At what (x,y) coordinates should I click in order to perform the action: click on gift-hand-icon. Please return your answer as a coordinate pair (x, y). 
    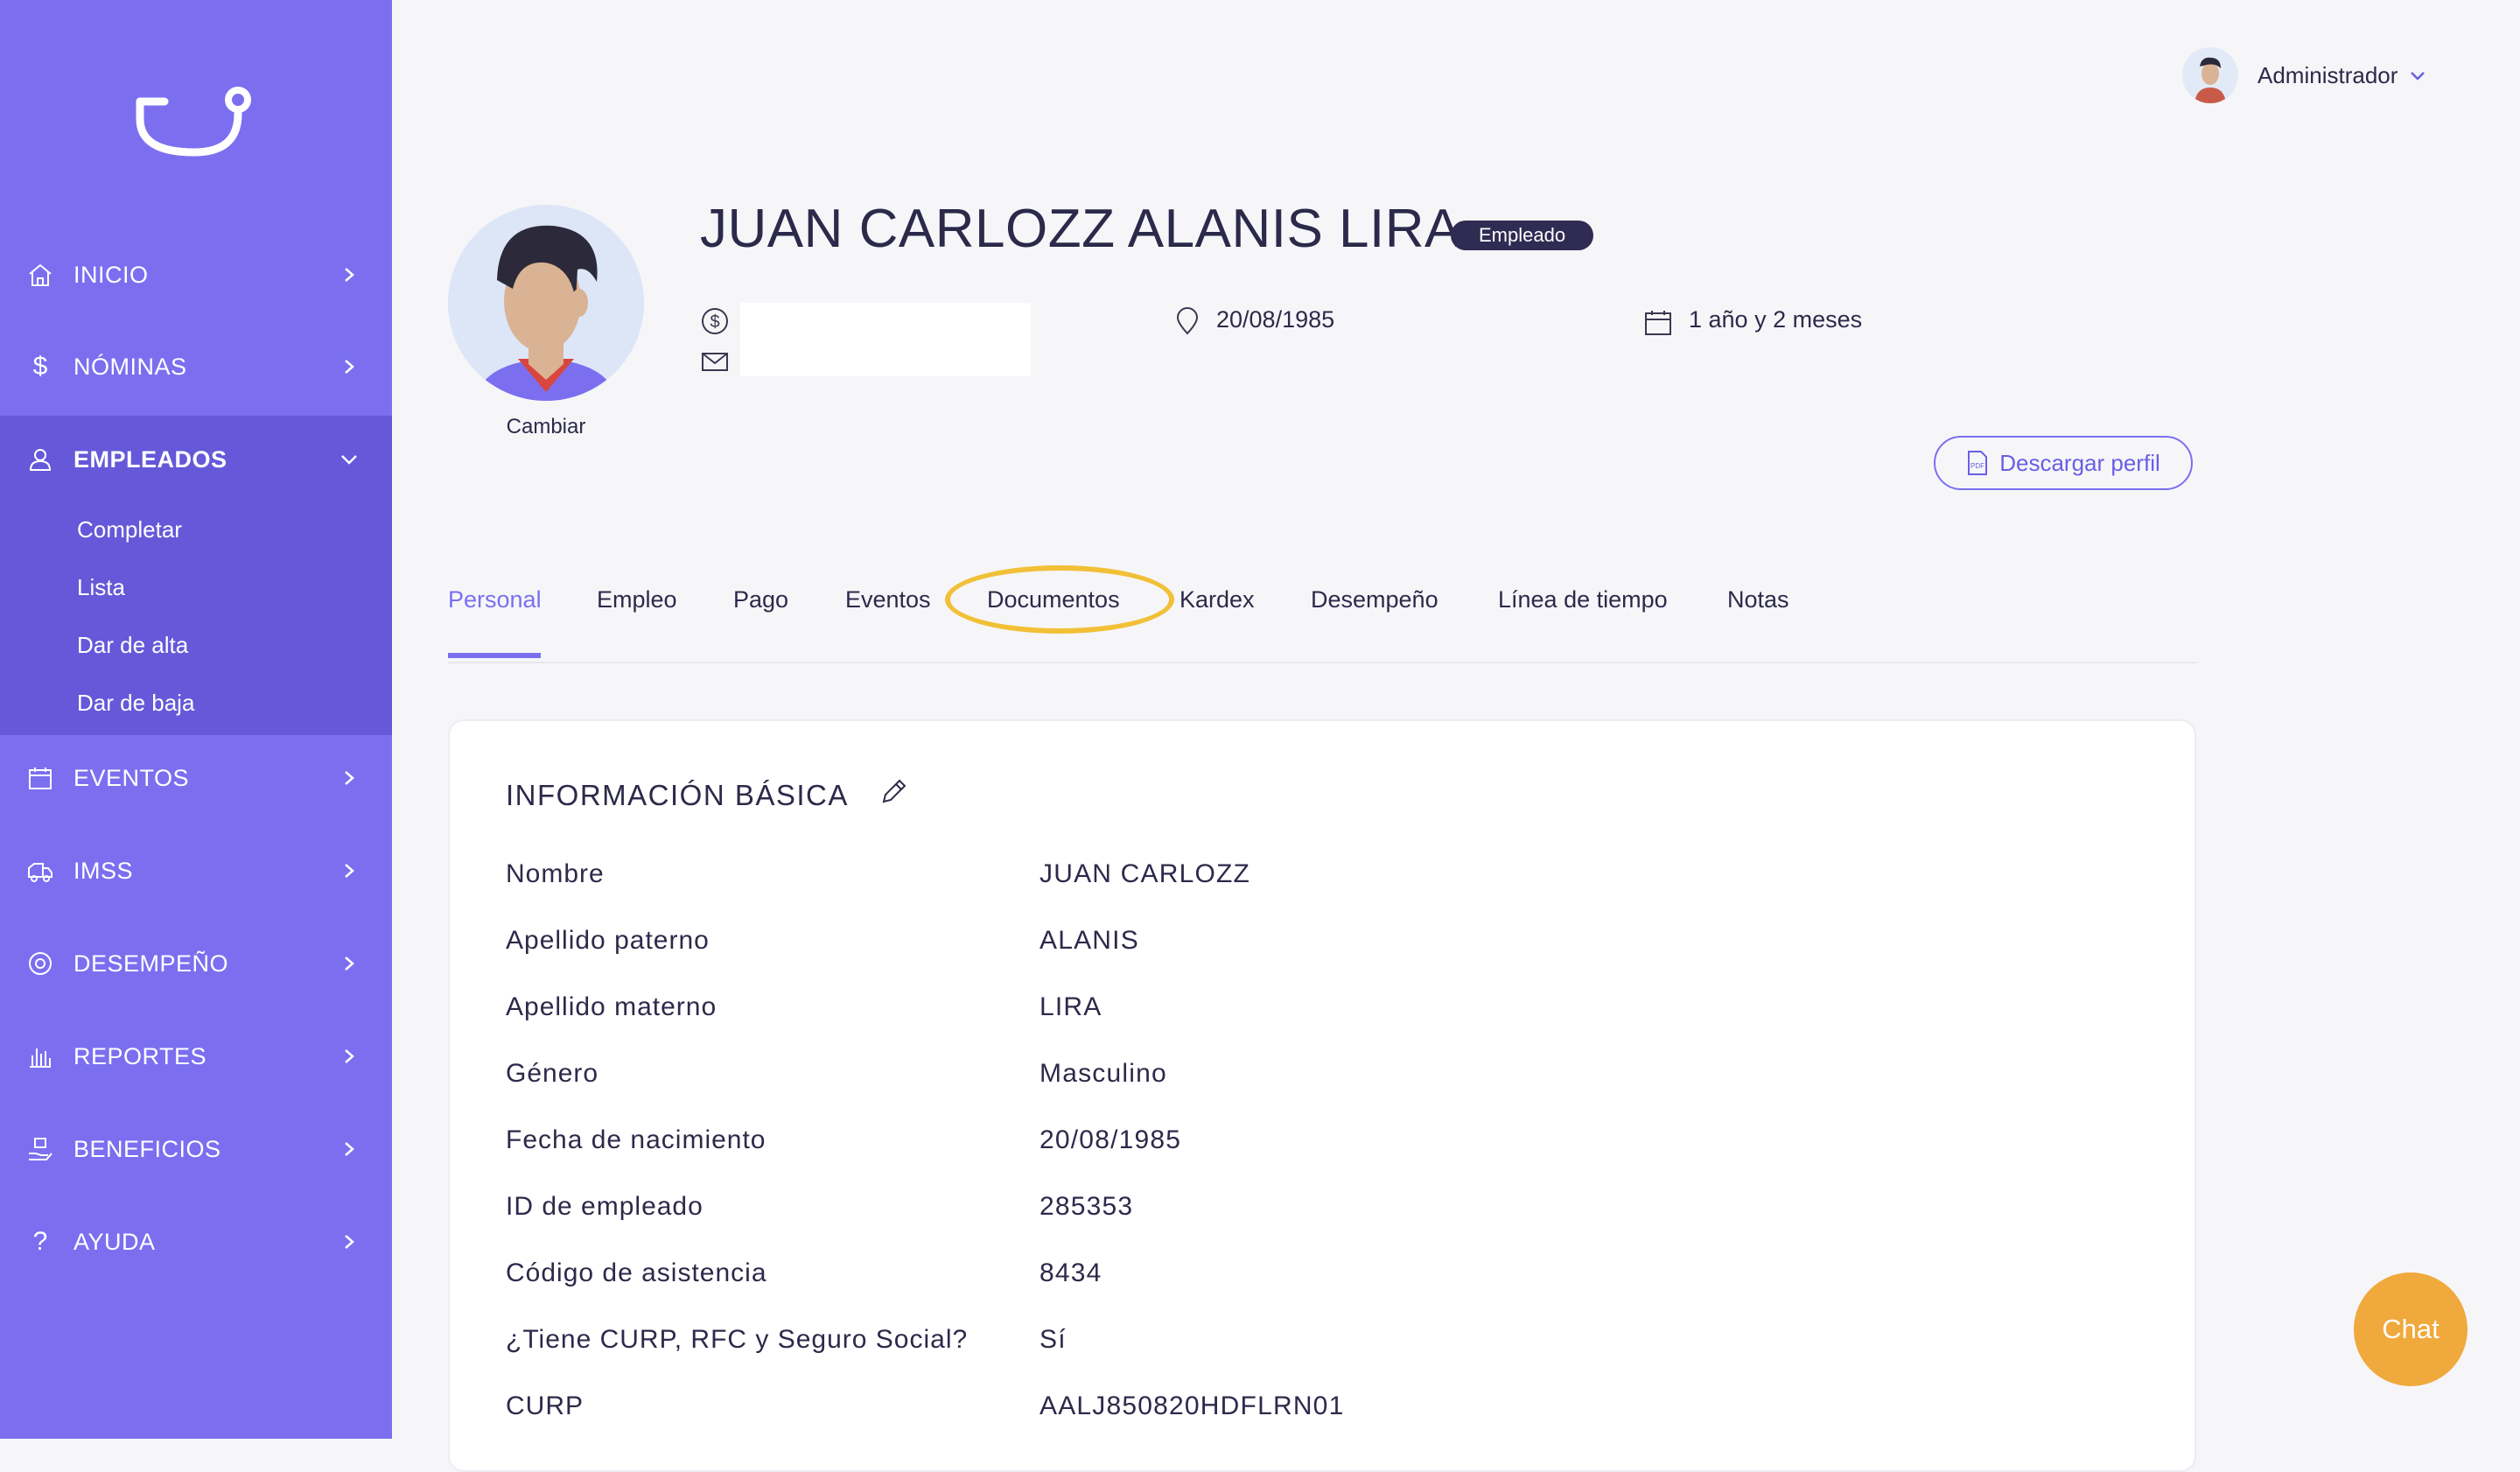
    Looking at the image, I should click on (40, 1149).